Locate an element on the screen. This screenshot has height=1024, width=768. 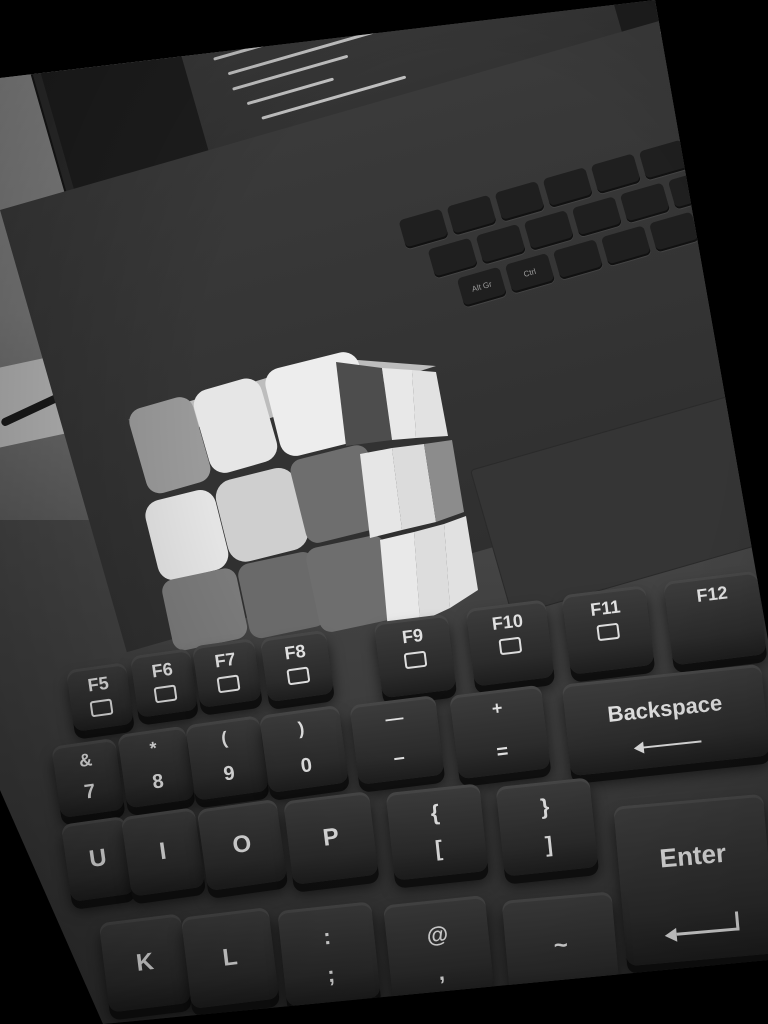
key-equals: + = is located at coordinates (500, 732).